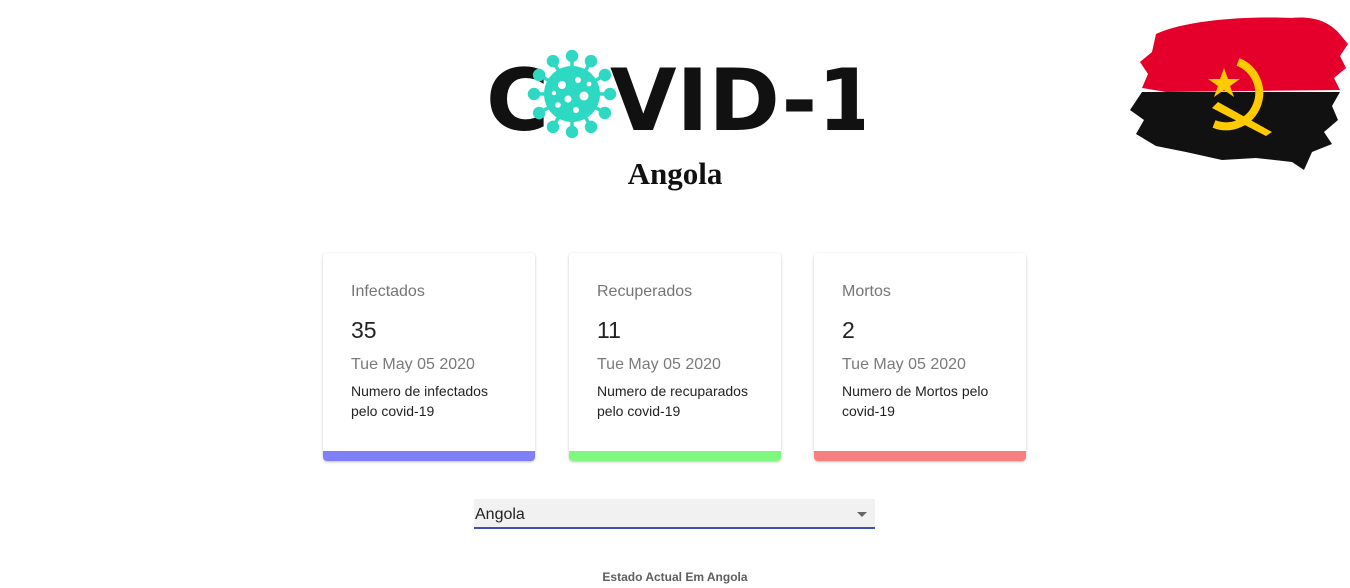 Image resolution: width=1350 pixels, height=588 pixels. I want to click on covid-19-logo: C VID-19, so click(675, 95).